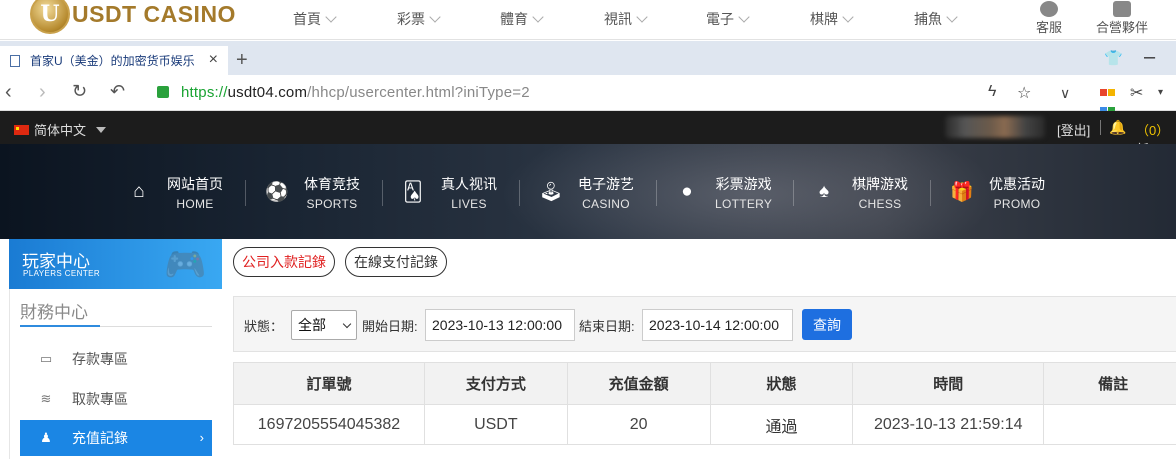 The image size is (1176, 459). I want to click on status-label: 狀態：, so click(263, 325).